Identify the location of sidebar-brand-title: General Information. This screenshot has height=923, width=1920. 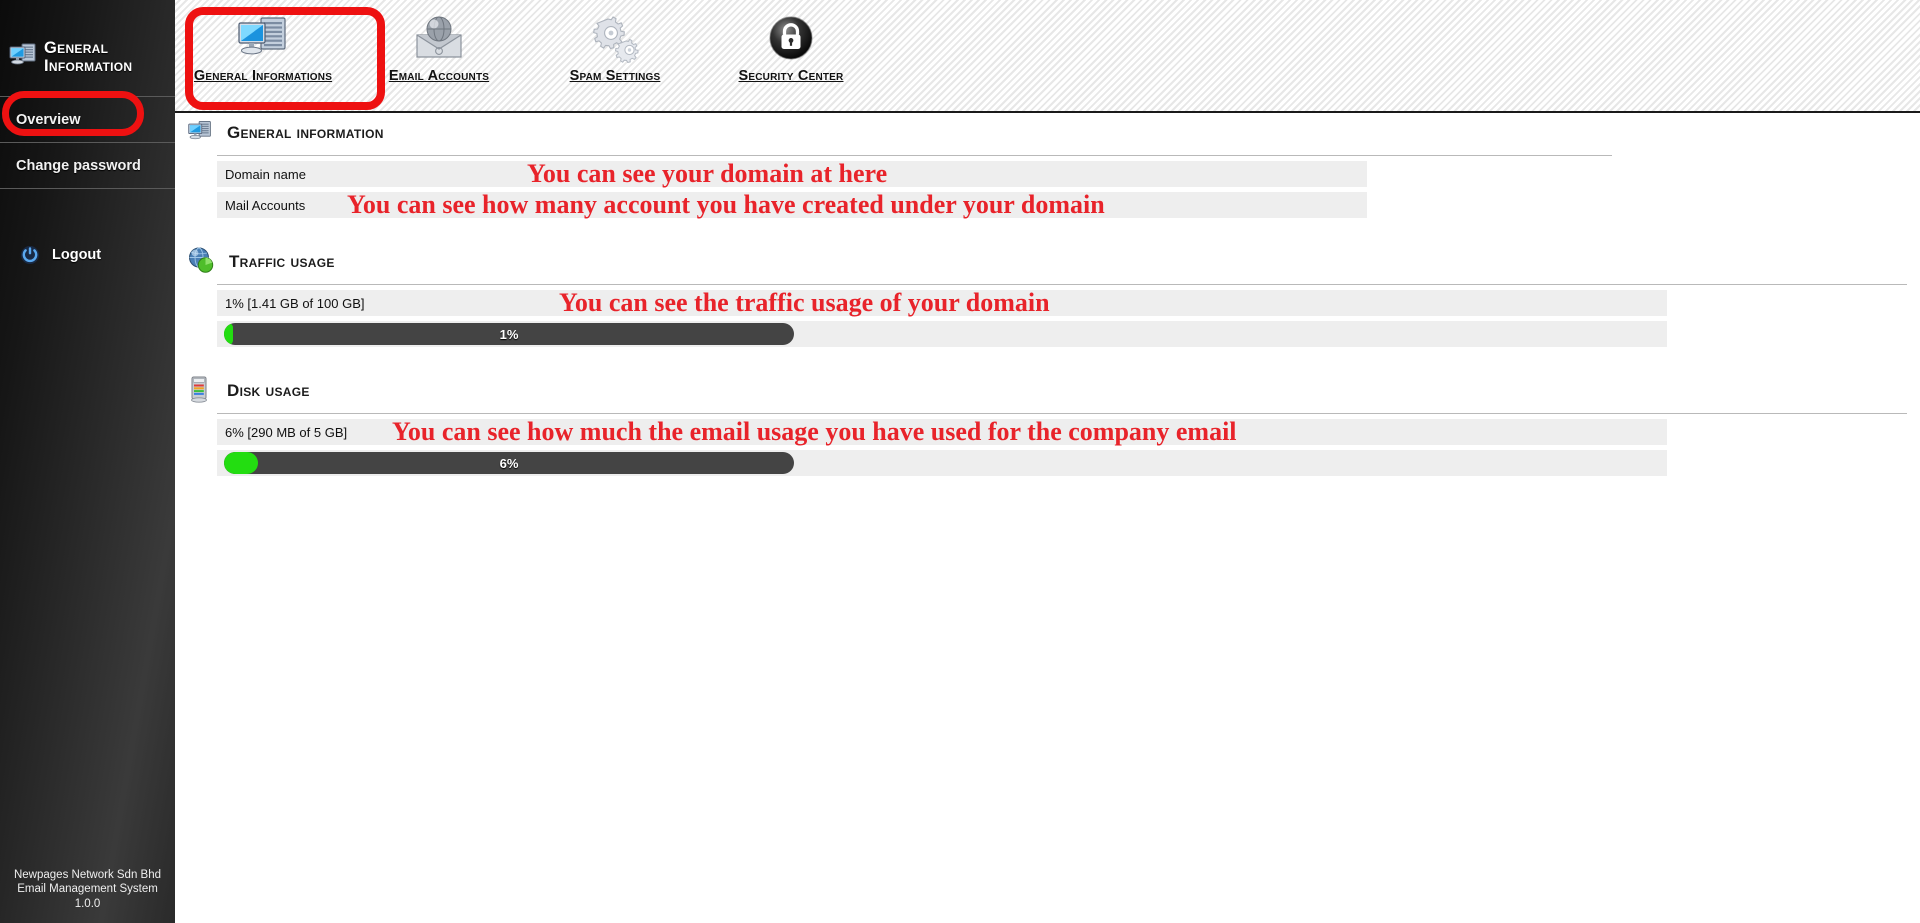
(88, 57).